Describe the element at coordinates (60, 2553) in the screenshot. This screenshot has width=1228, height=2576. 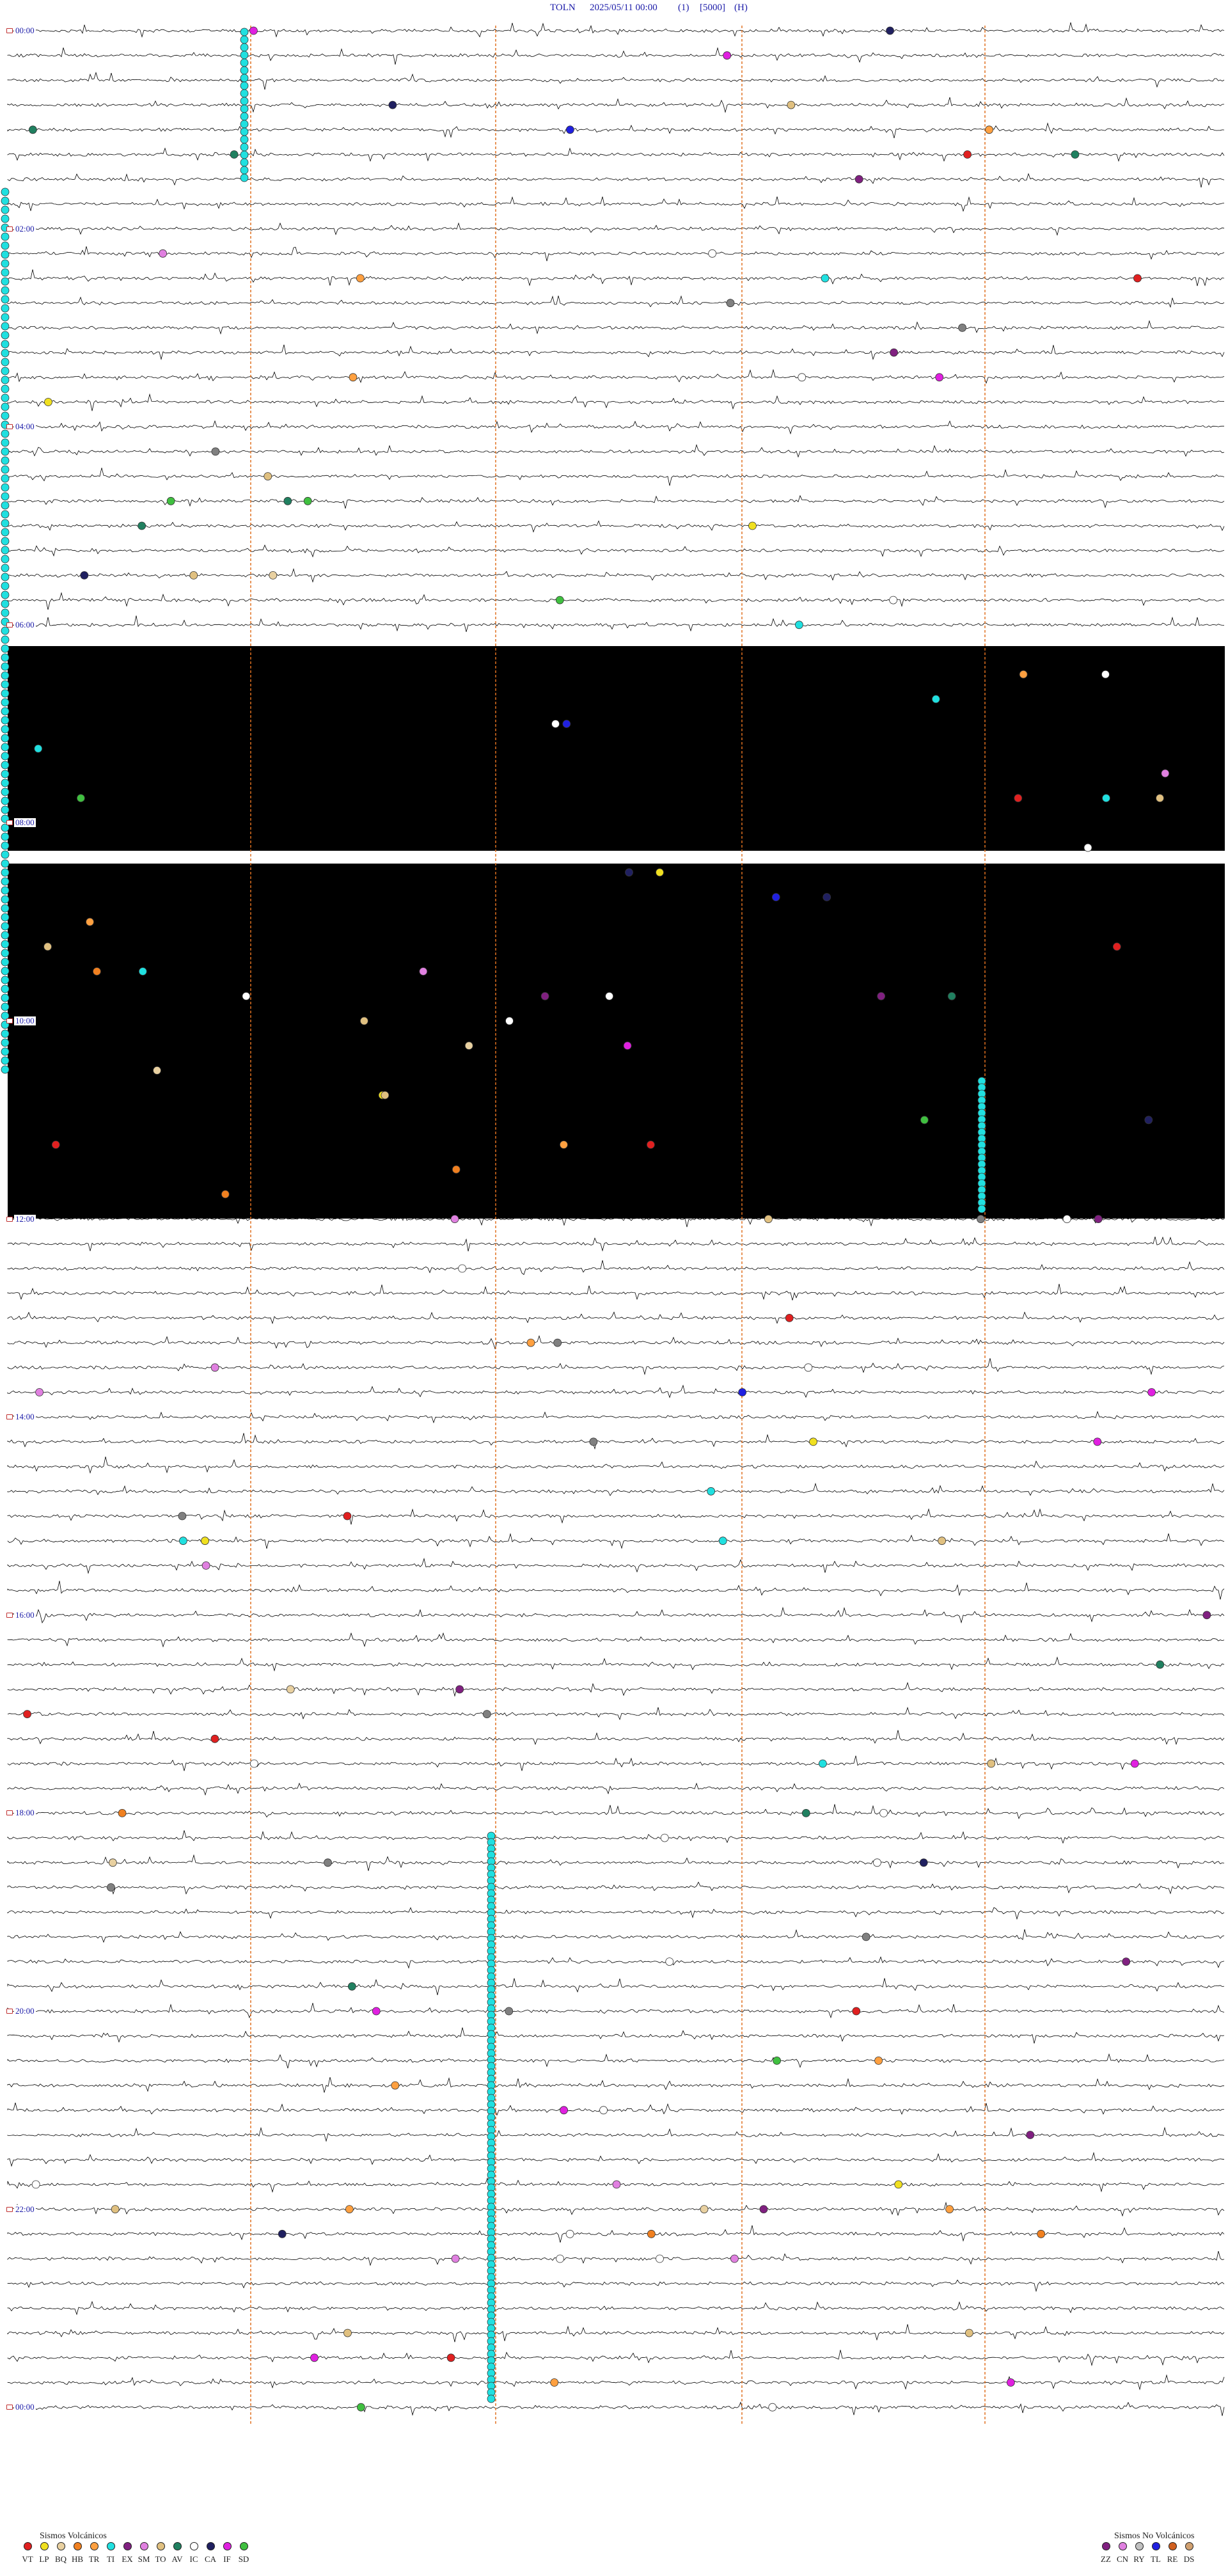
I see `legend-volcanic-bq: BQ` at that location.